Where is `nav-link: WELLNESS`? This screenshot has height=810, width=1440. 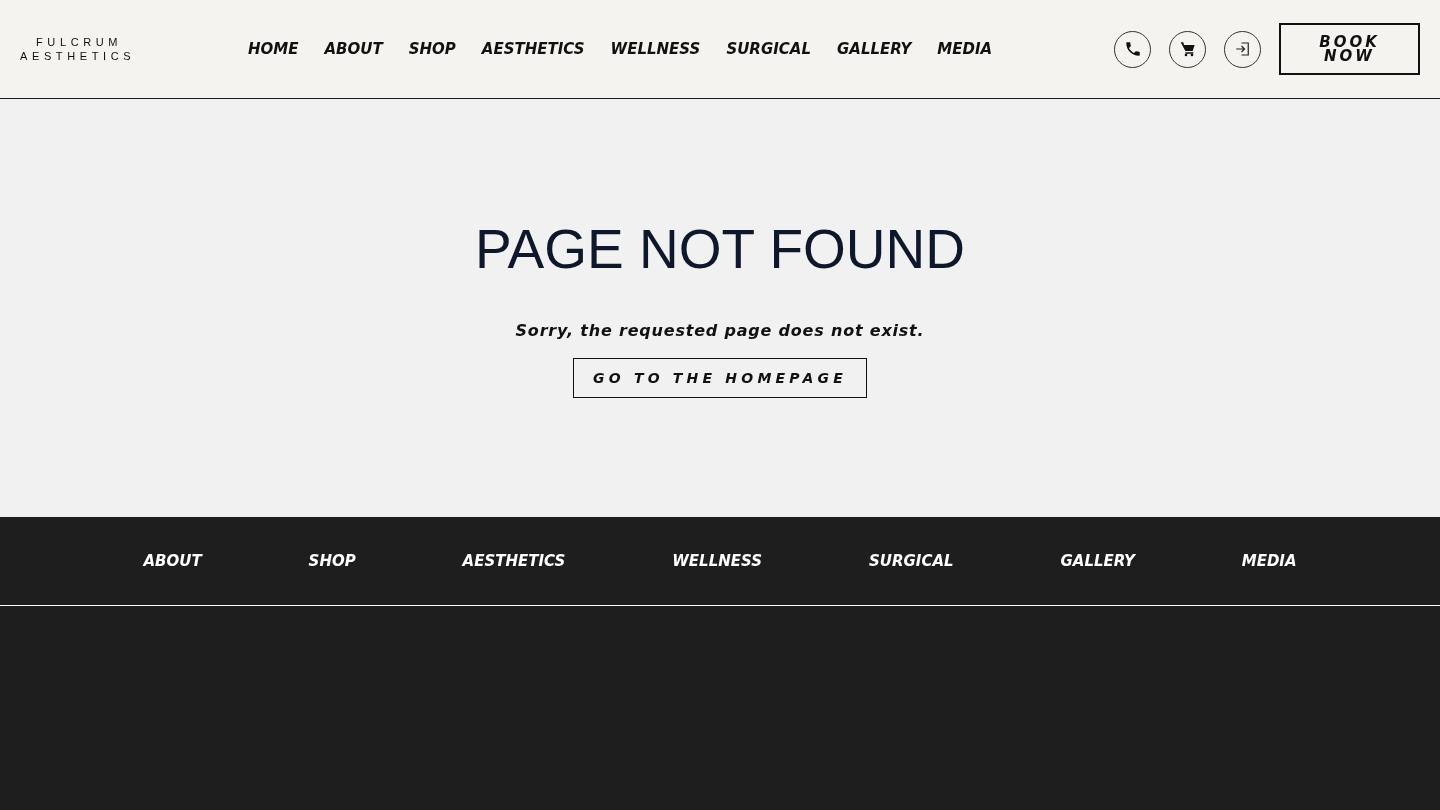 nav-link: WELLNESS is located at coordinates (655, 49).